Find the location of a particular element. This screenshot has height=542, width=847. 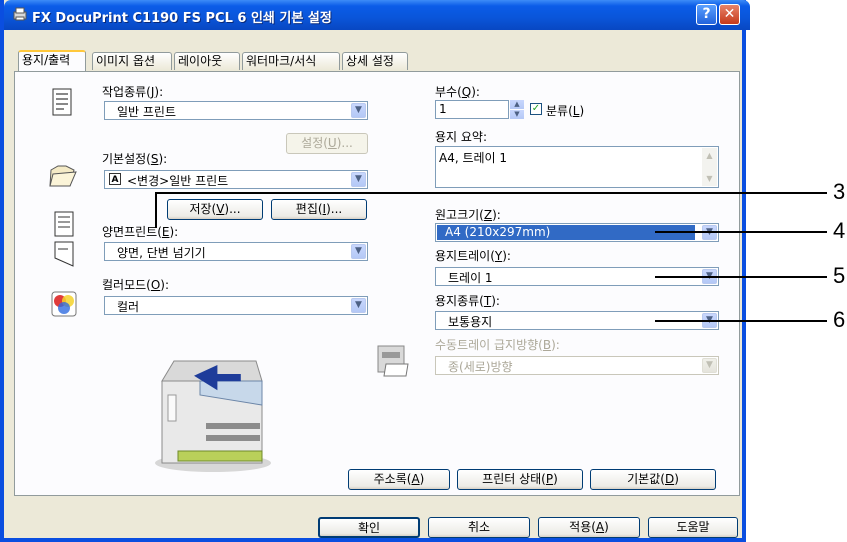

defaults-button: 기본값(D) is located at coordinates (653, 479).